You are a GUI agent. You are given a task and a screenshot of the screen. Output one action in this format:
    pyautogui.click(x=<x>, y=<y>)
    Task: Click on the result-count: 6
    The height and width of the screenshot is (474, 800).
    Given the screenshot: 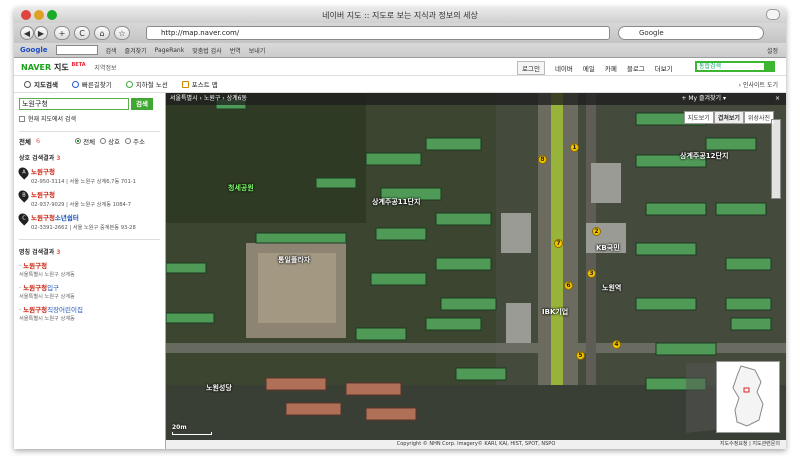 What is the action you would take?
    pyautogui.click(x=38, y=141)
    